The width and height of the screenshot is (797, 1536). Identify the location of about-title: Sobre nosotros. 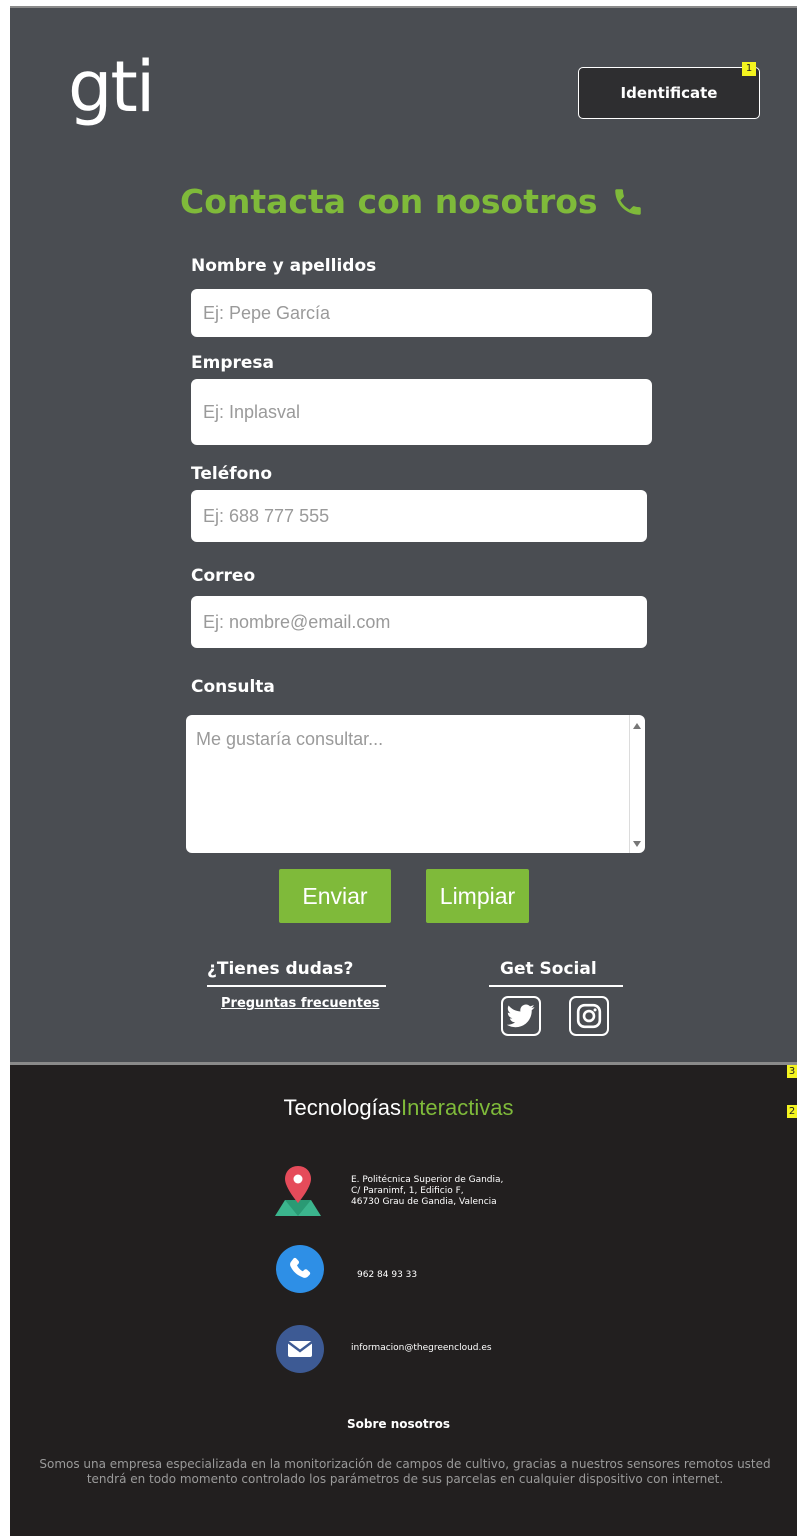
(398, 1424).